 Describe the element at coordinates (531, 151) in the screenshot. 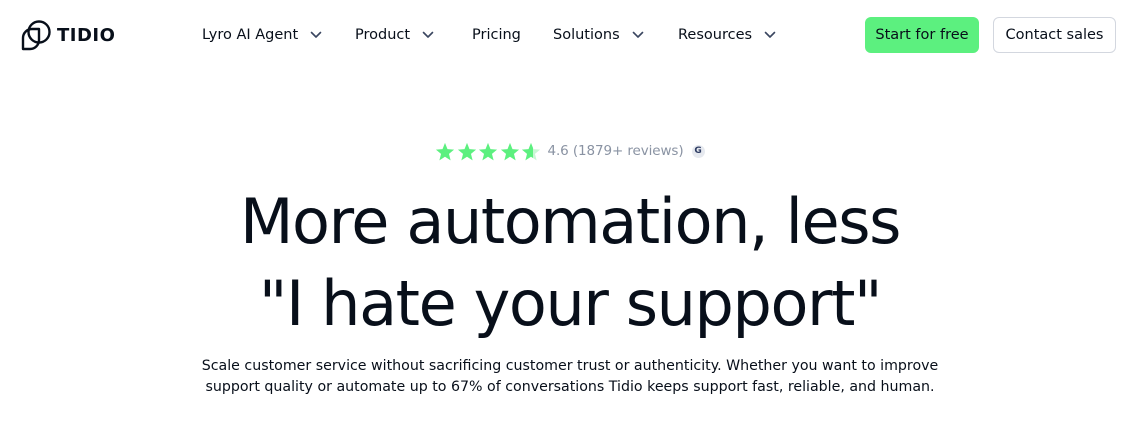

I see `partial-star-icon` at that location.